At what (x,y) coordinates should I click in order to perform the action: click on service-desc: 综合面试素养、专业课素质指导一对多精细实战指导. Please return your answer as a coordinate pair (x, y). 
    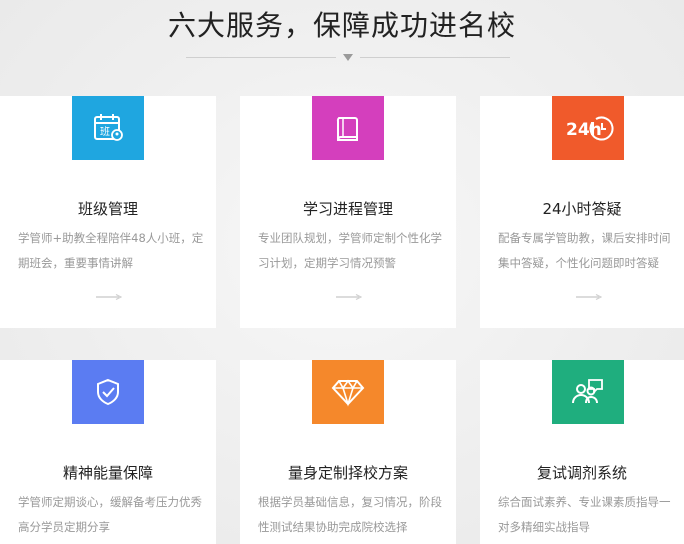
    Looking at the image, I should click on (584, 514).